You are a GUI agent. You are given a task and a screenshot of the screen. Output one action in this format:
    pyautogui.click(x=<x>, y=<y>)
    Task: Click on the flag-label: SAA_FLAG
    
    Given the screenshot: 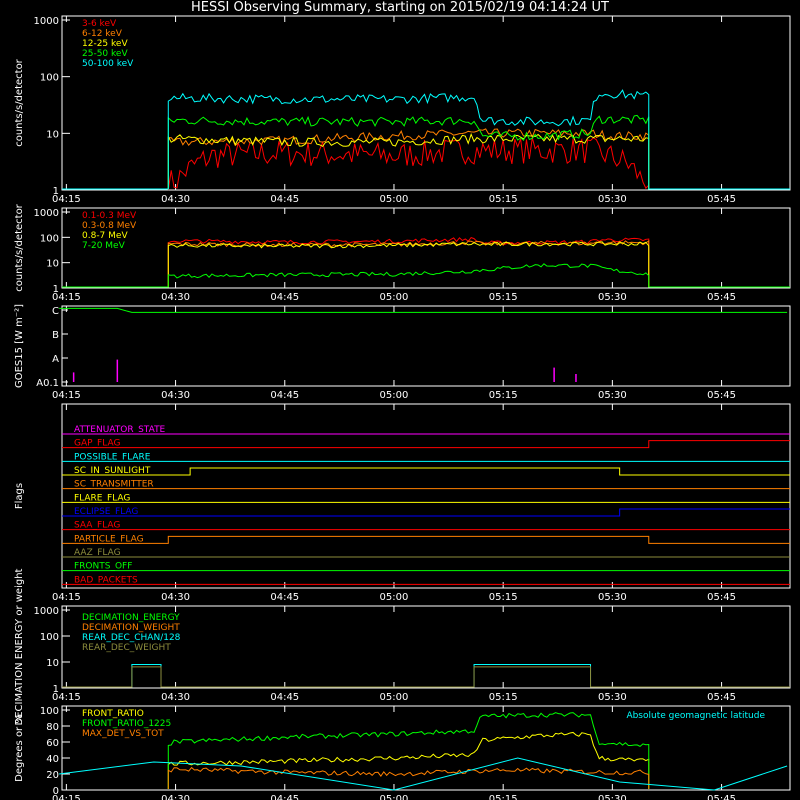 What is the action you would take?
    pyautogui.click(x=97, y=526)
    